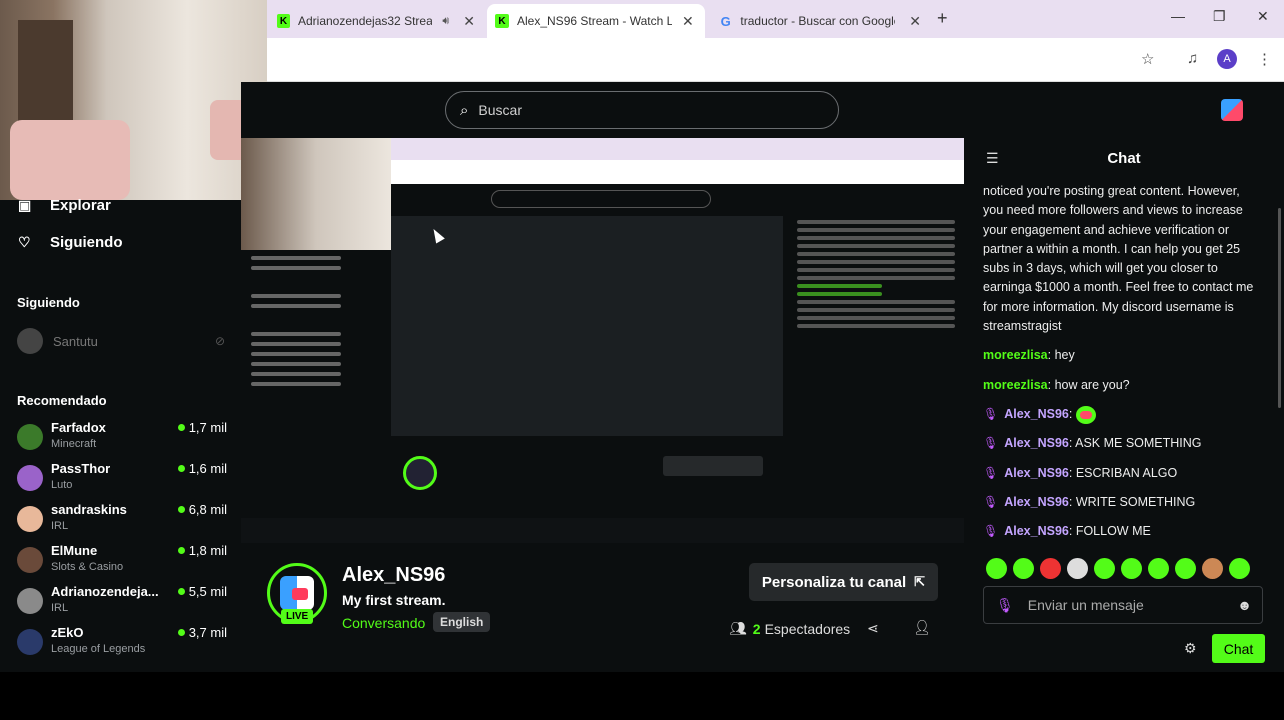 The width and height of the screenshot is (1284, 720). What do you see at coordinates (1192, 58) in the screenshot?
I see `media-control-icon: ♫` at bounding box center [1192, 58].